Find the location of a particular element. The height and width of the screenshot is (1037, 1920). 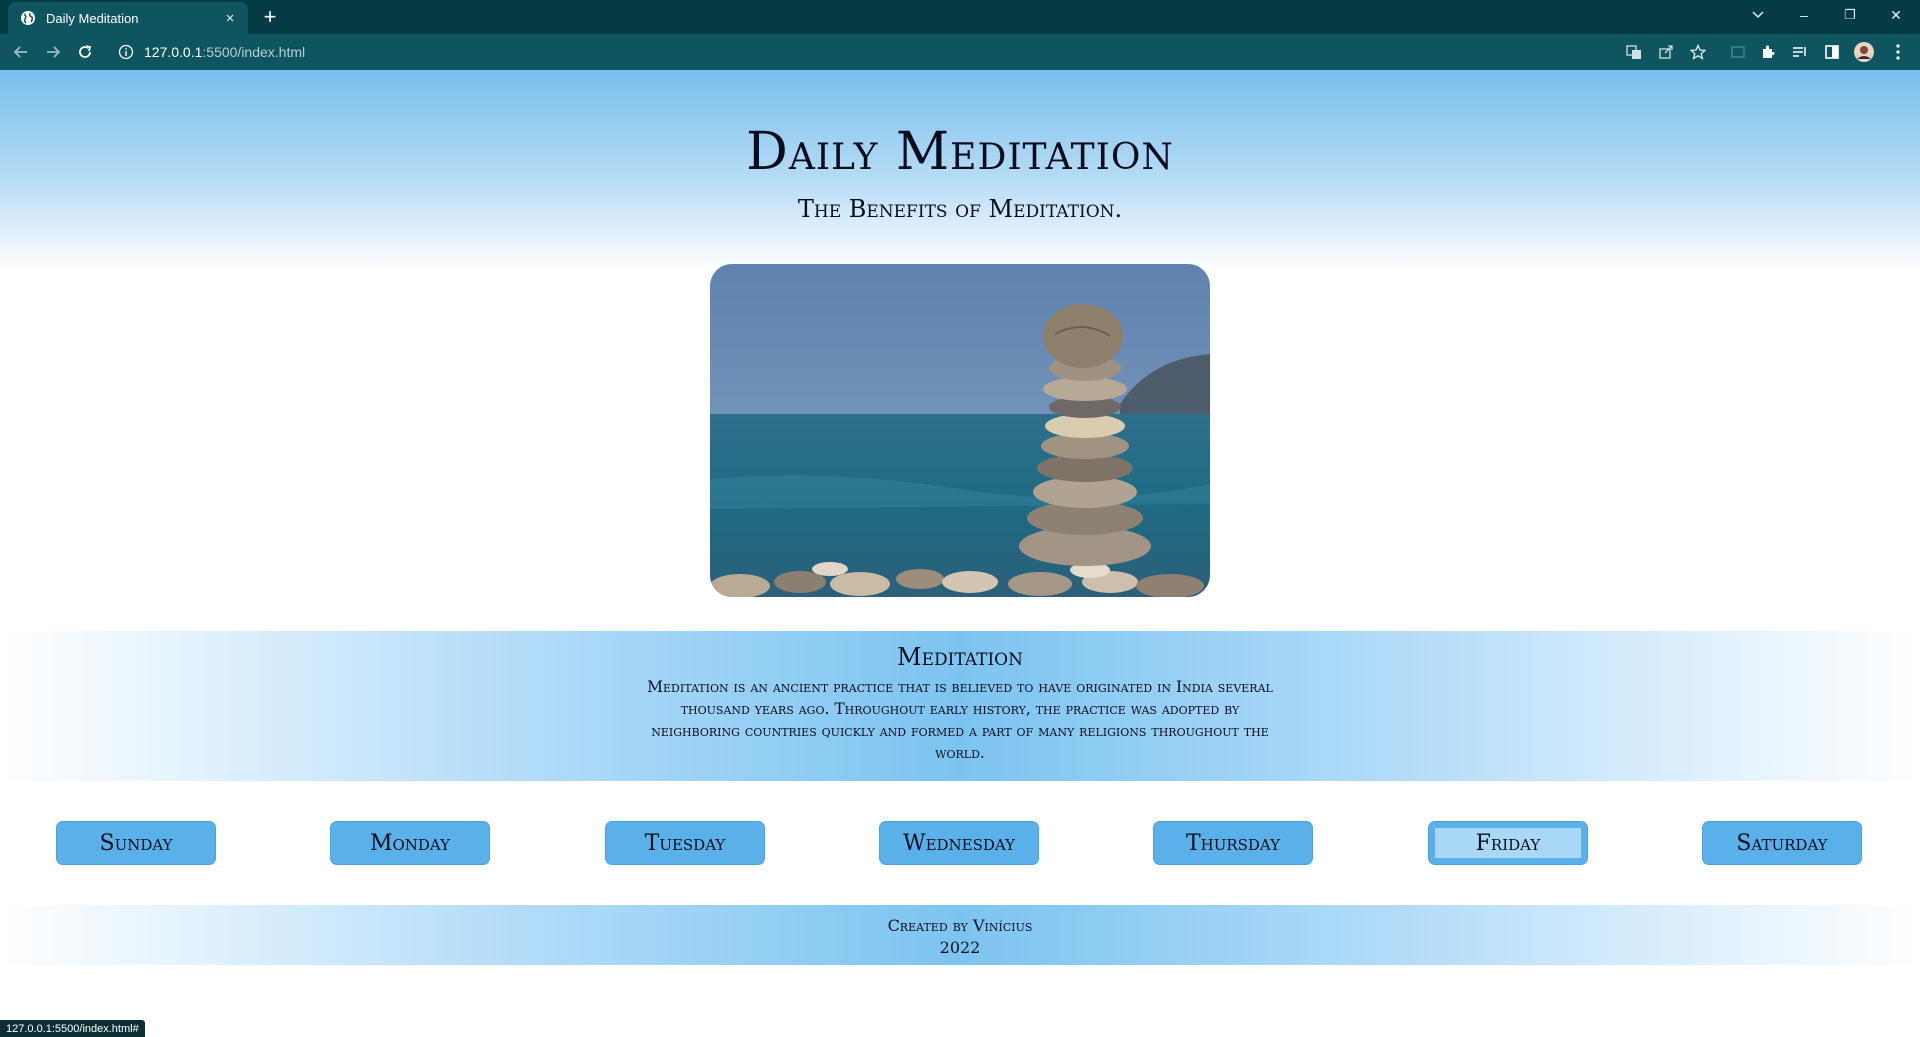

browser-tab-strip: Daily Meditation × + – ❐ ✕ is located at coordinates (960, 17).